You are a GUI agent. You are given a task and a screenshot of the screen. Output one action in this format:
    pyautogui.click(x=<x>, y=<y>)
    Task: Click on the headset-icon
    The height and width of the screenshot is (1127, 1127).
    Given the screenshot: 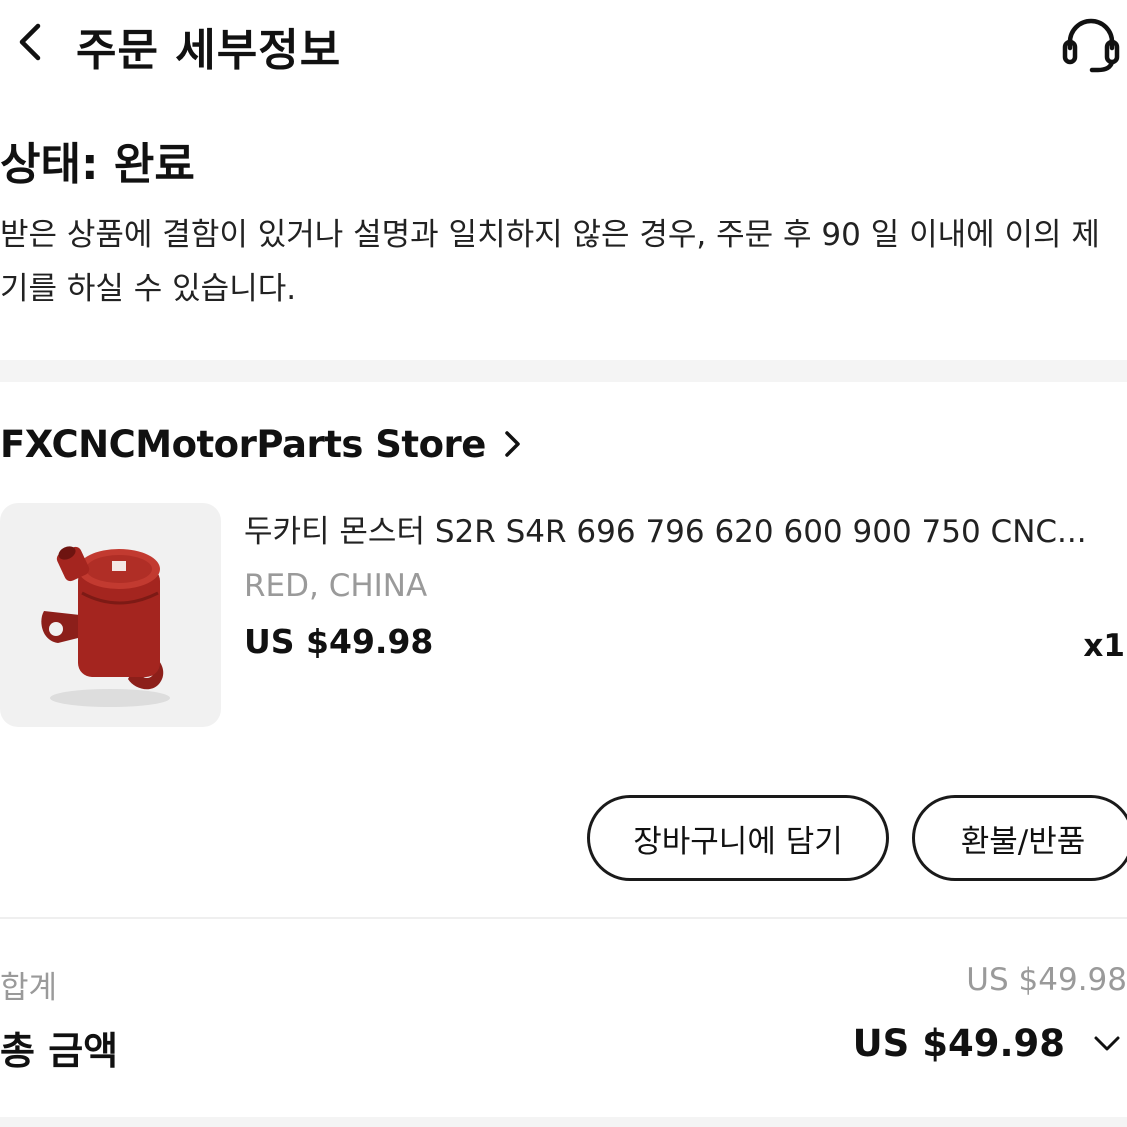 What is the action you would take?
    pyautogui.click(x=1091, y=45)
    